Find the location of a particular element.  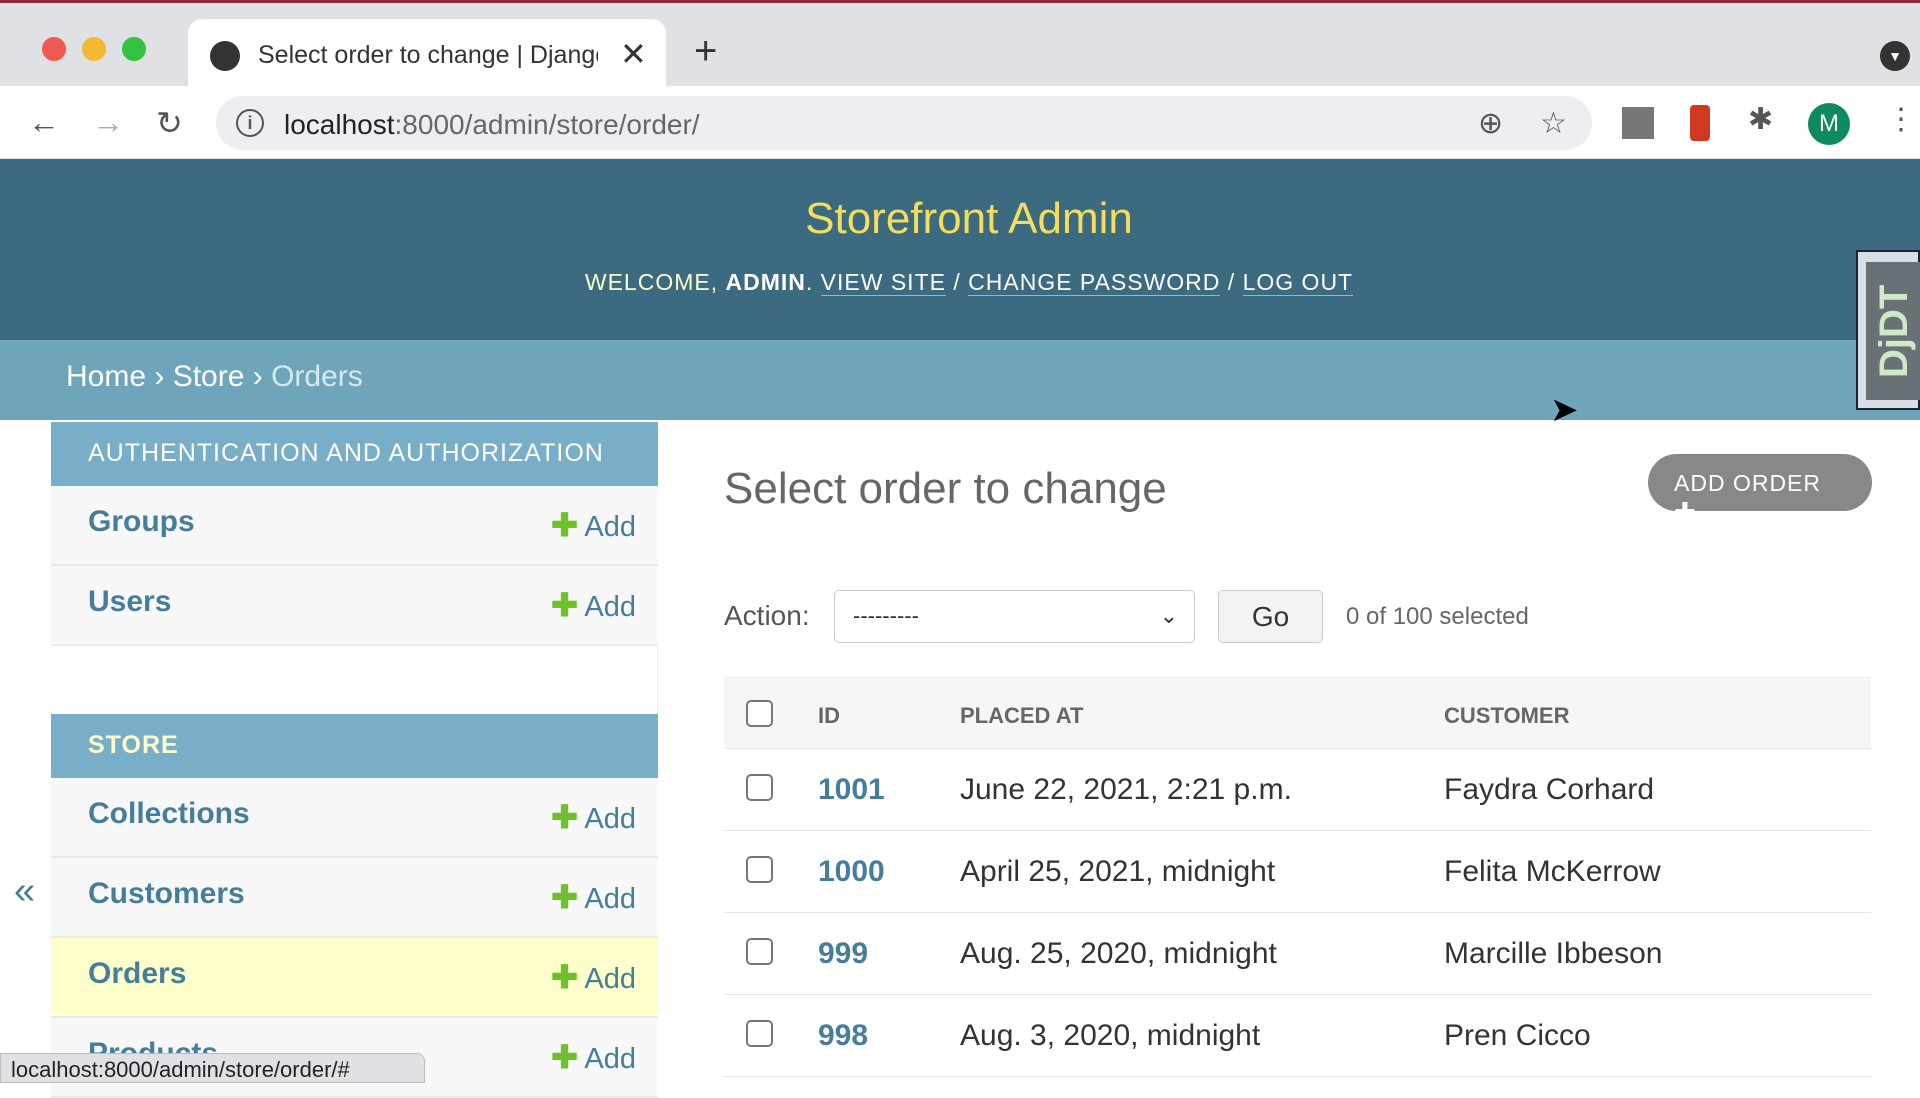

django-debug-toolbar-handle: DjDT is located at coordinates (1888, 330).